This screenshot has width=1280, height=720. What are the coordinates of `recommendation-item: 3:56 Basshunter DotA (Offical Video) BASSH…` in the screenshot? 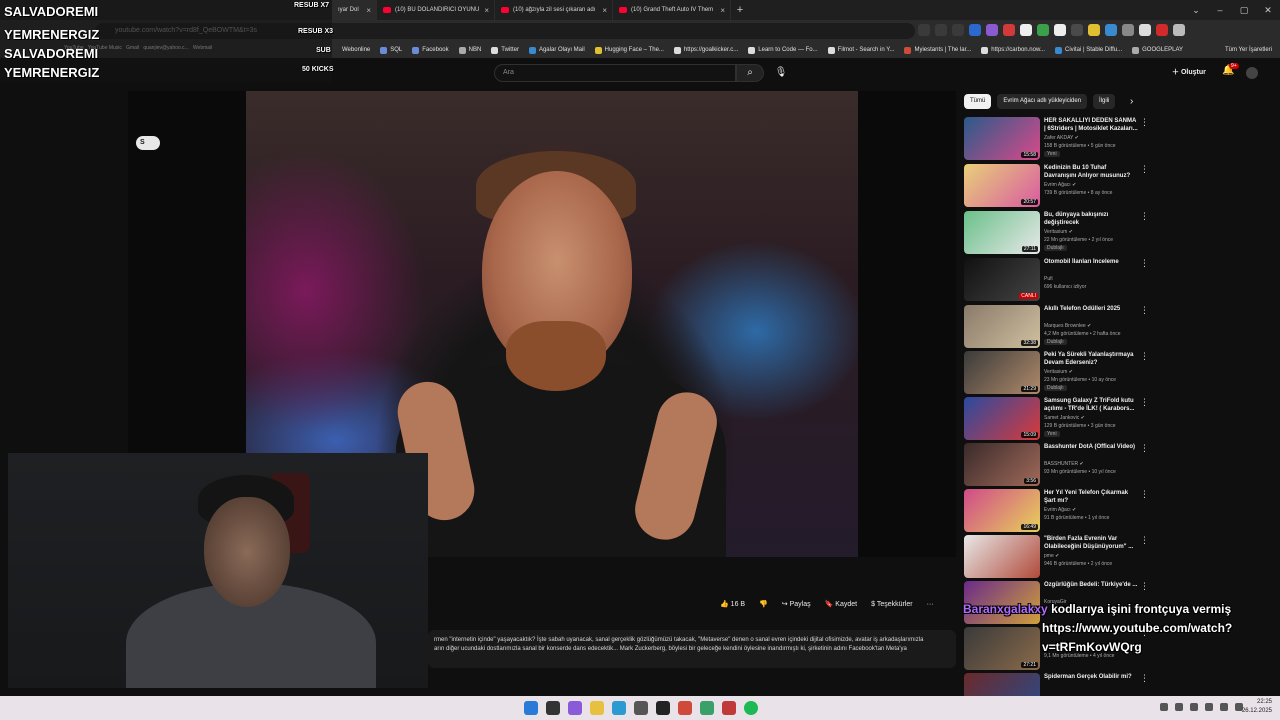 It's located at (1056, 465).